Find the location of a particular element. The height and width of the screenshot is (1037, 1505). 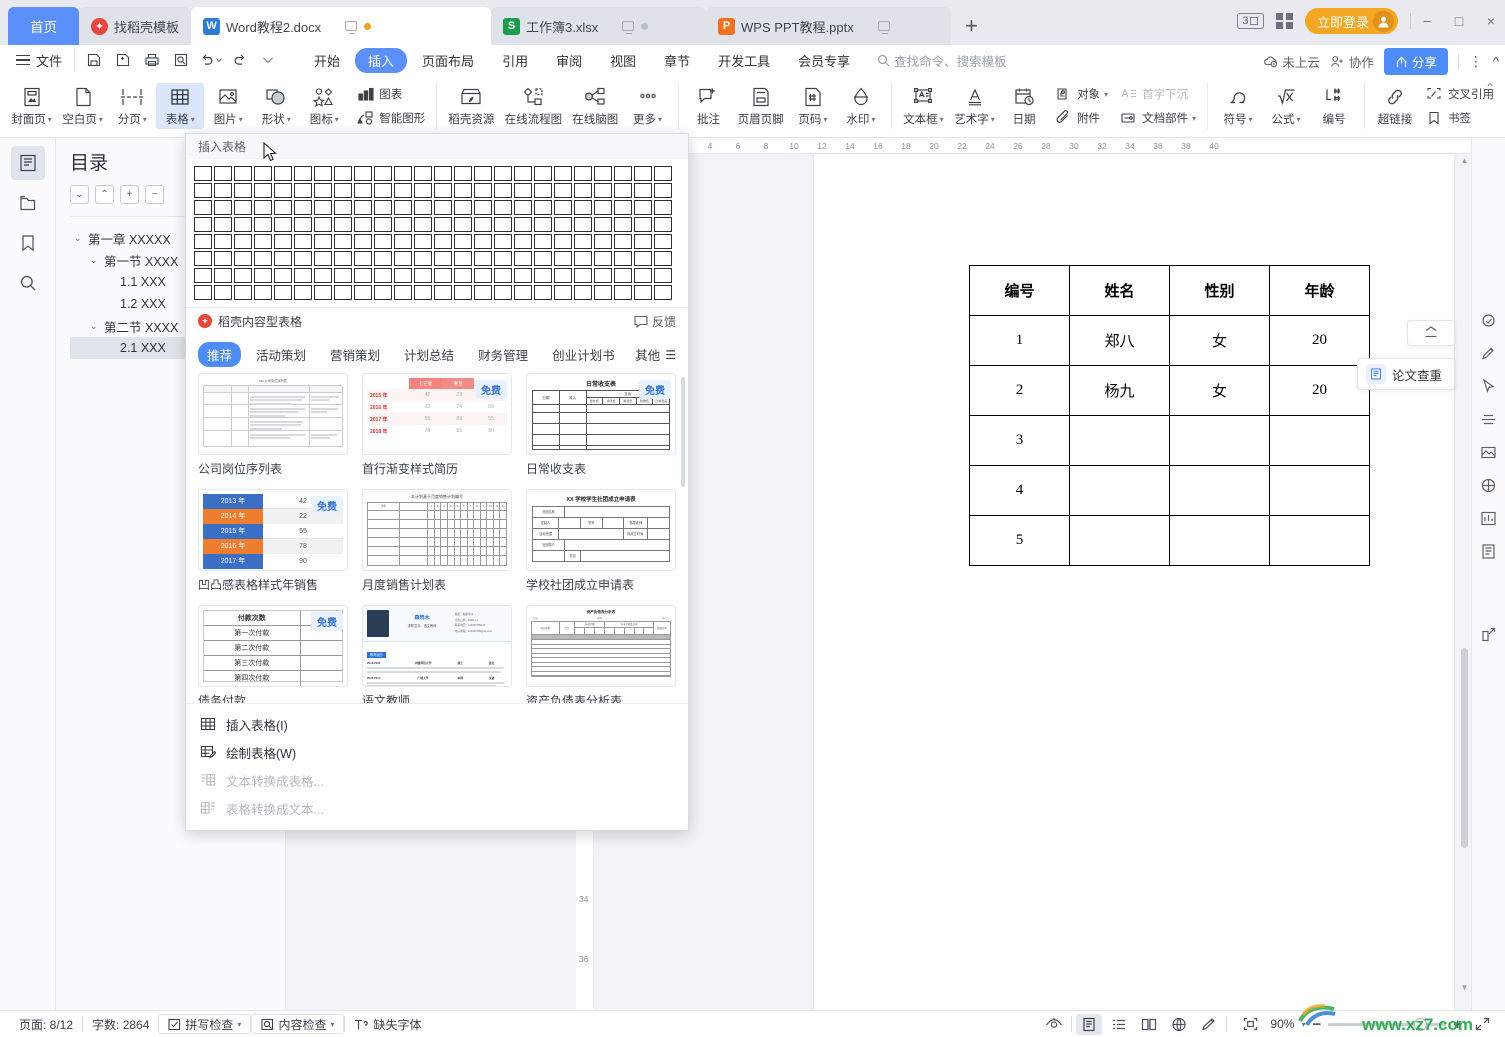

customize-qat-icon is located at coordinates (268, 60).